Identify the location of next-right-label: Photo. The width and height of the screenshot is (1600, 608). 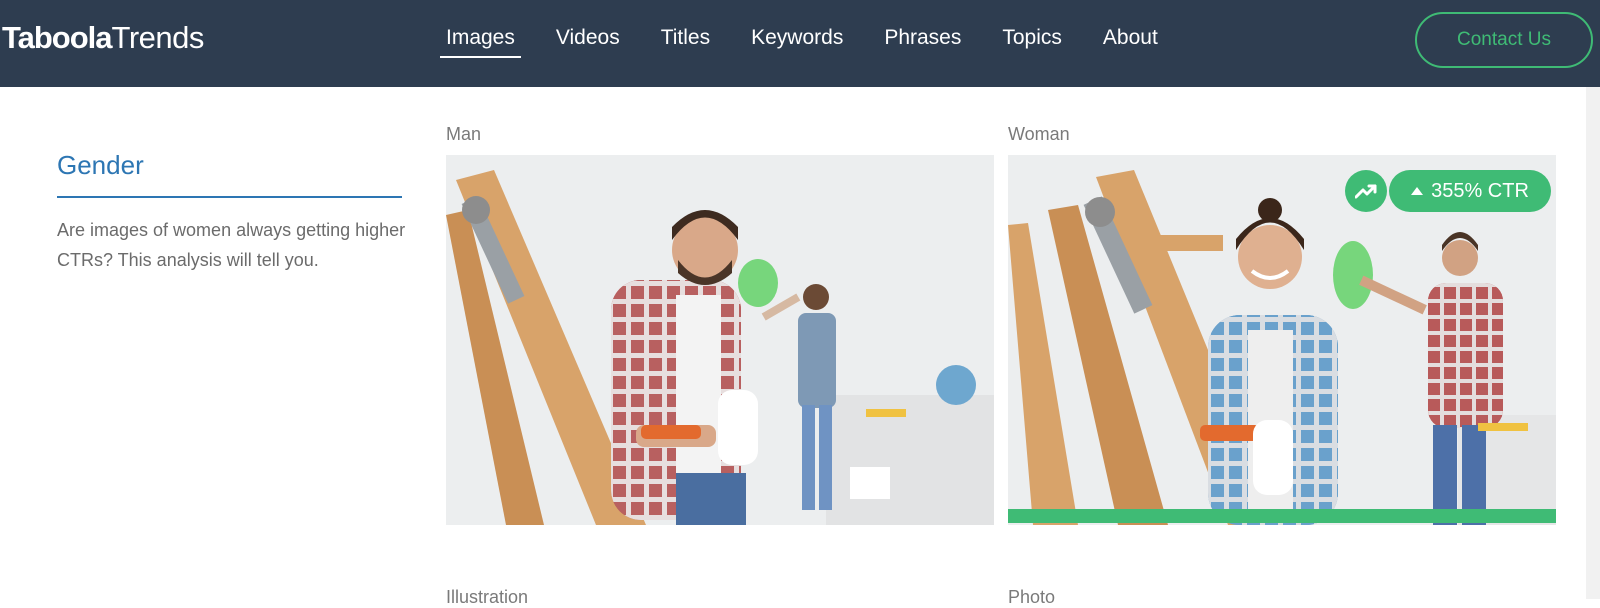
(1032, 597).